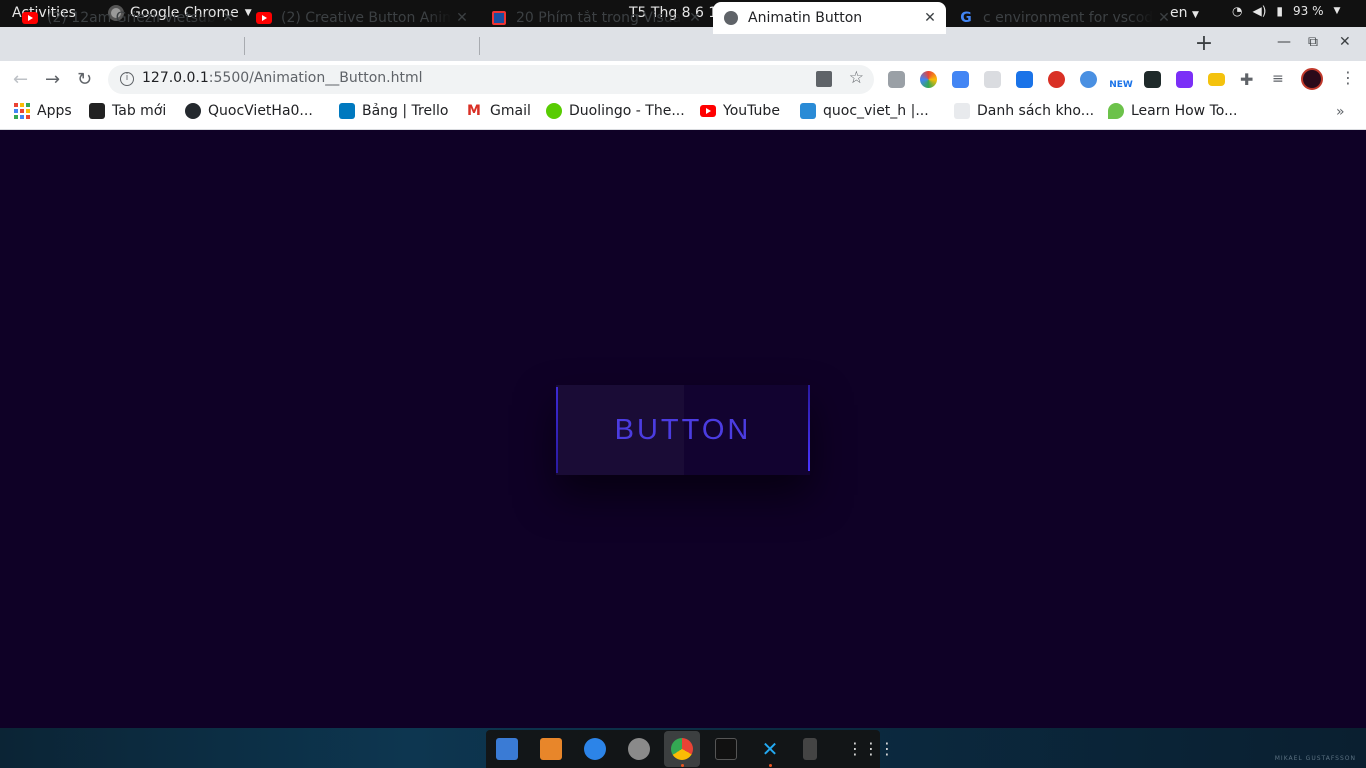 The height and width of the screenshot is (768, 1366). Describe the element at coordinates (1121, 81) in the screenshot. I see `new-badge-extension-icon: NEW` at that location.